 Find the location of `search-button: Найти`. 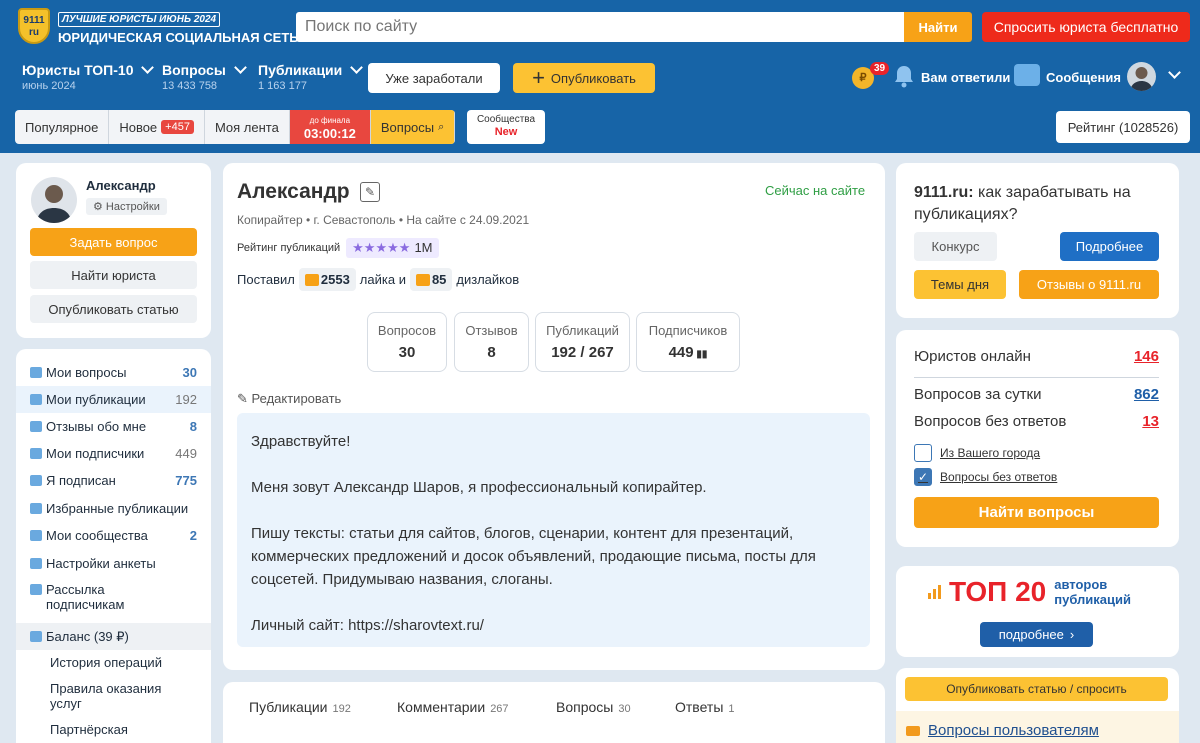

search-button: Найти is located at coordinates (938, 27).